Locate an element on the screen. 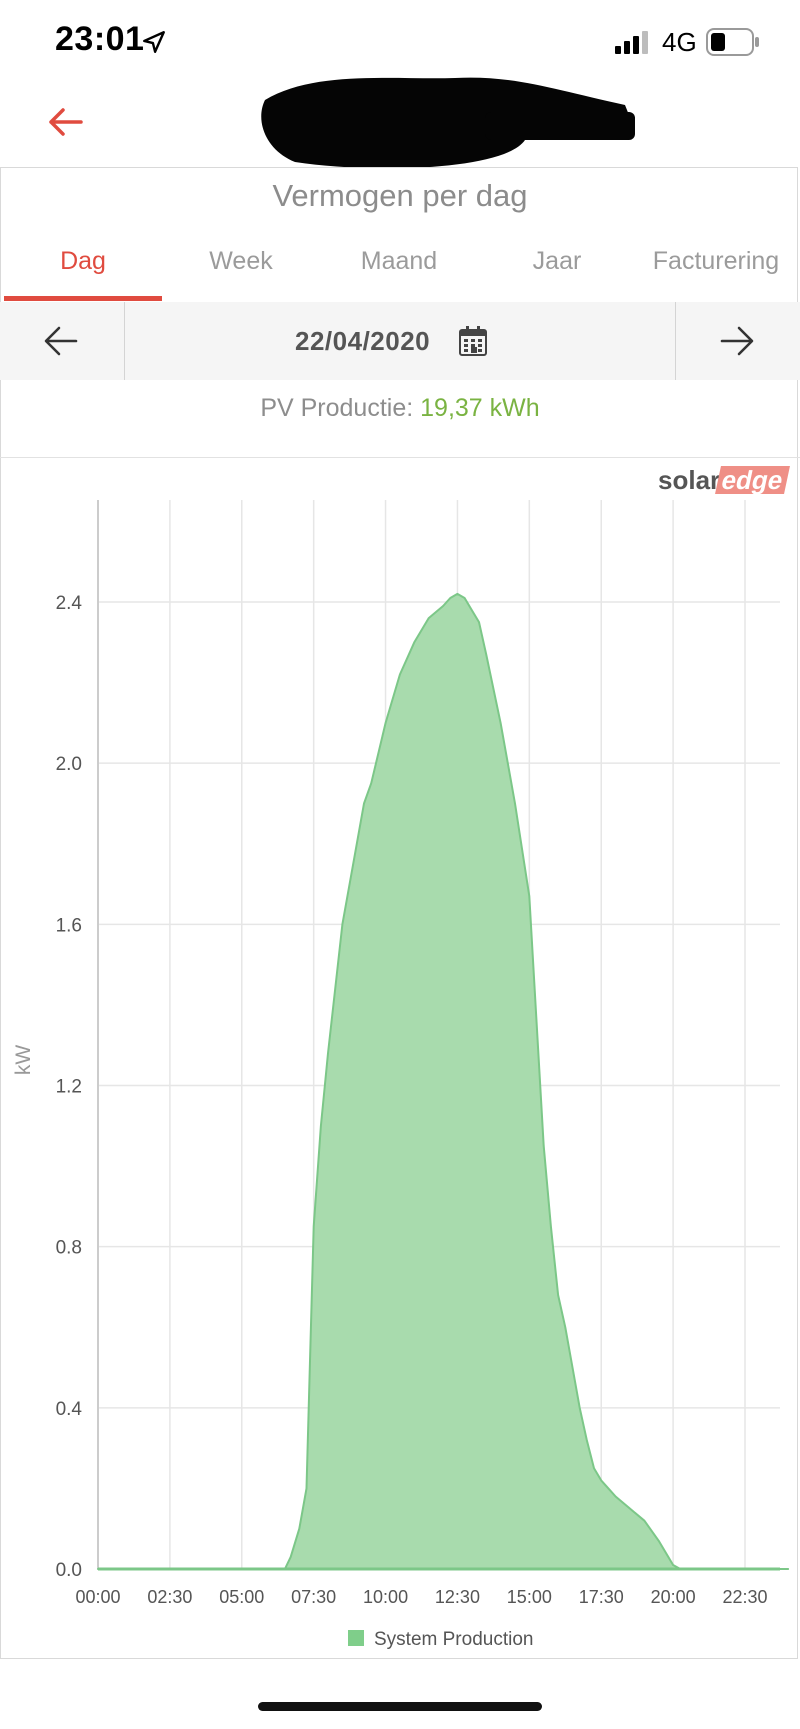 This screenshot has height=1729, width=800. x-tick-label: 02:30 is located at coordinates (169, 1597).